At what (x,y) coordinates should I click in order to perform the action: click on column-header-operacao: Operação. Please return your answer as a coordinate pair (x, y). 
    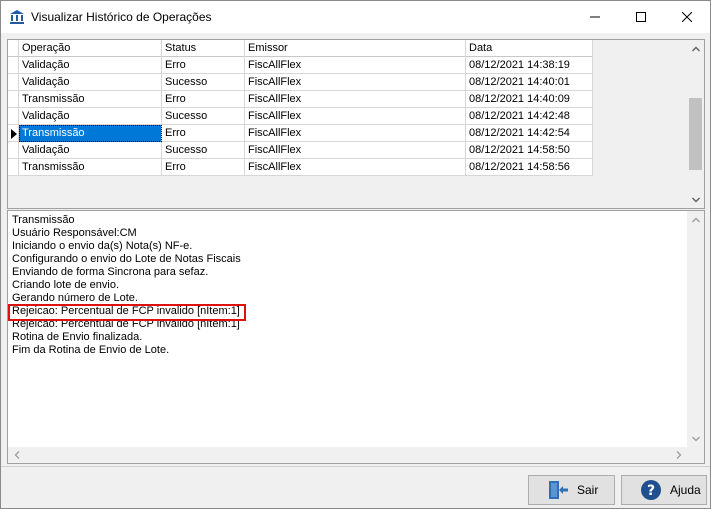
    Looking at the image, I should click on (90, 48).